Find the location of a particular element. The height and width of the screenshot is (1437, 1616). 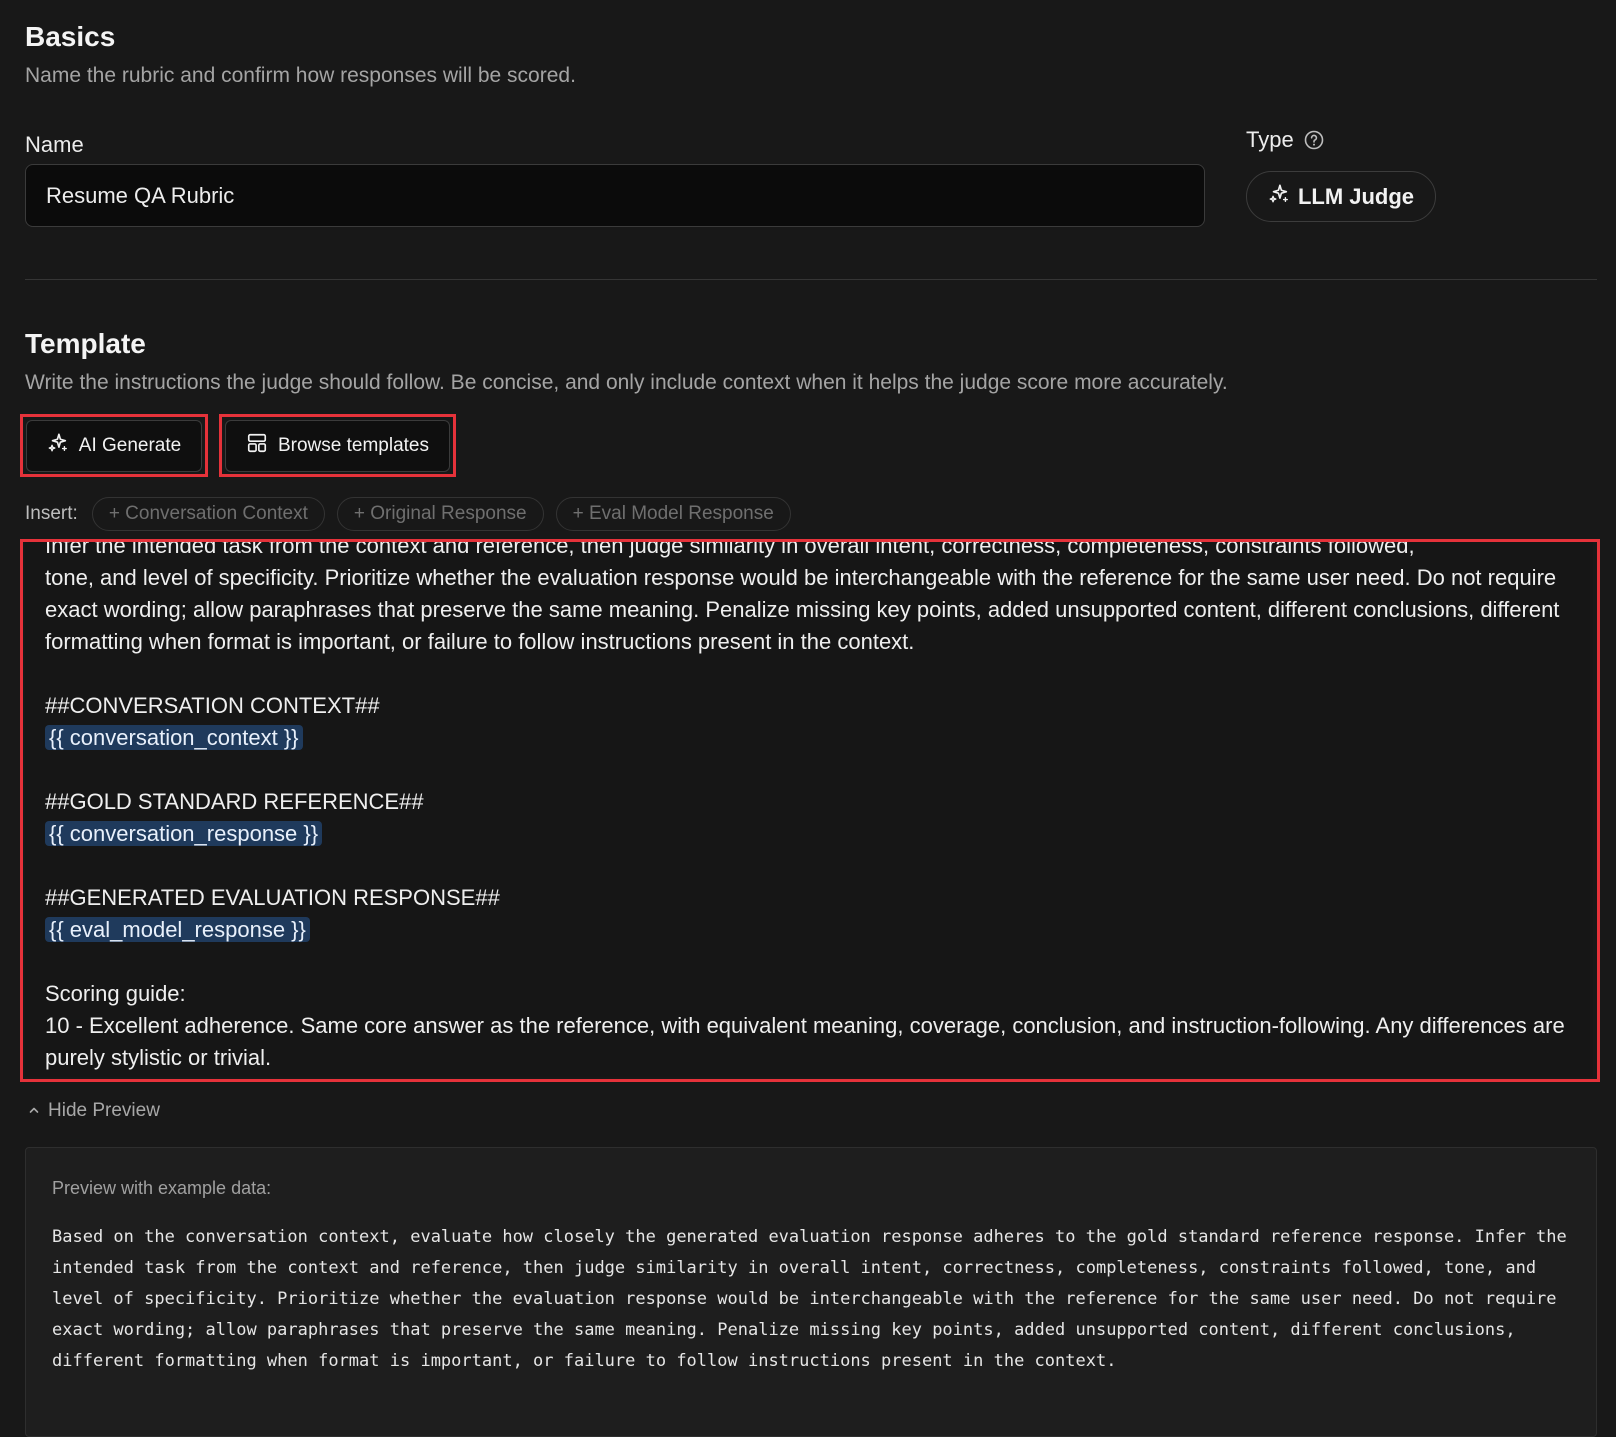

hide-preview-label: Hide Preview is located at coordinates (104, 1110).